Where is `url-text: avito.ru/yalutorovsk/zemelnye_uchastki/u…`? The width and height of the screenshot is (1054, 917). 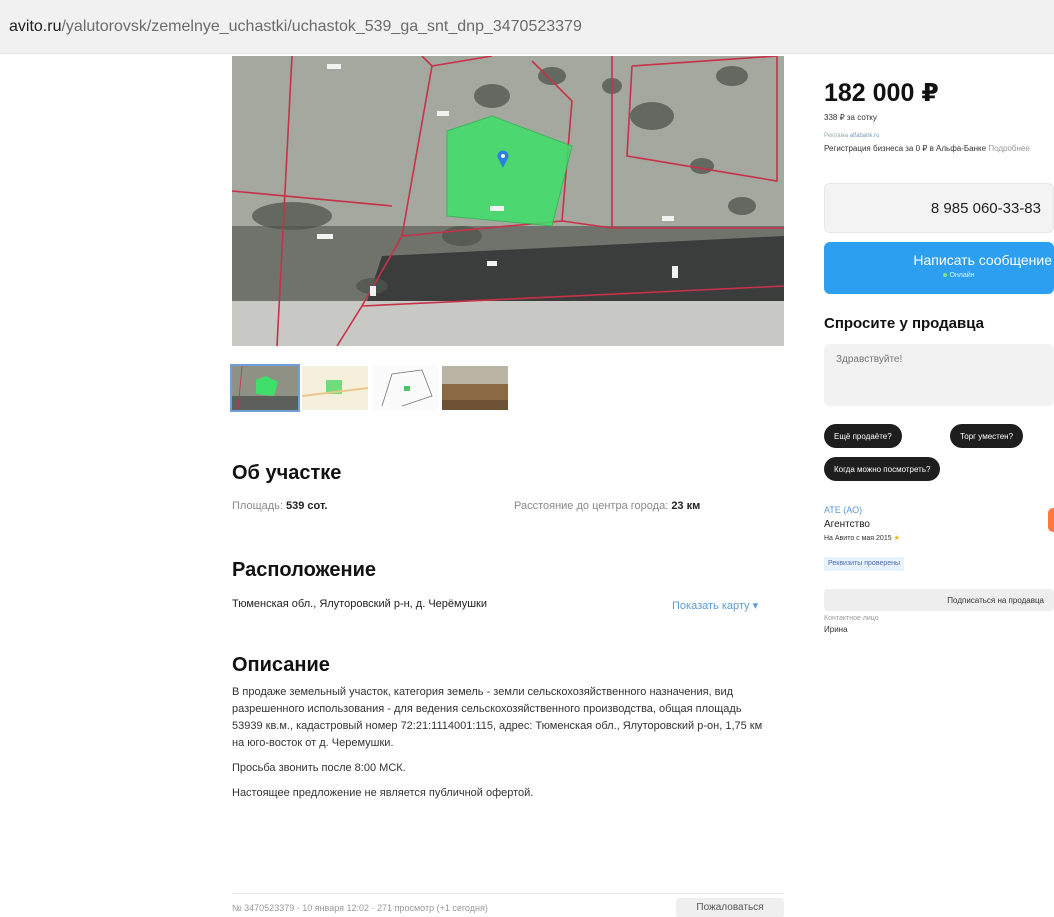 url-text: avito.ru/yalutorovsk/zemelnye_uchastki/u… is located at coordinates (295, 27).